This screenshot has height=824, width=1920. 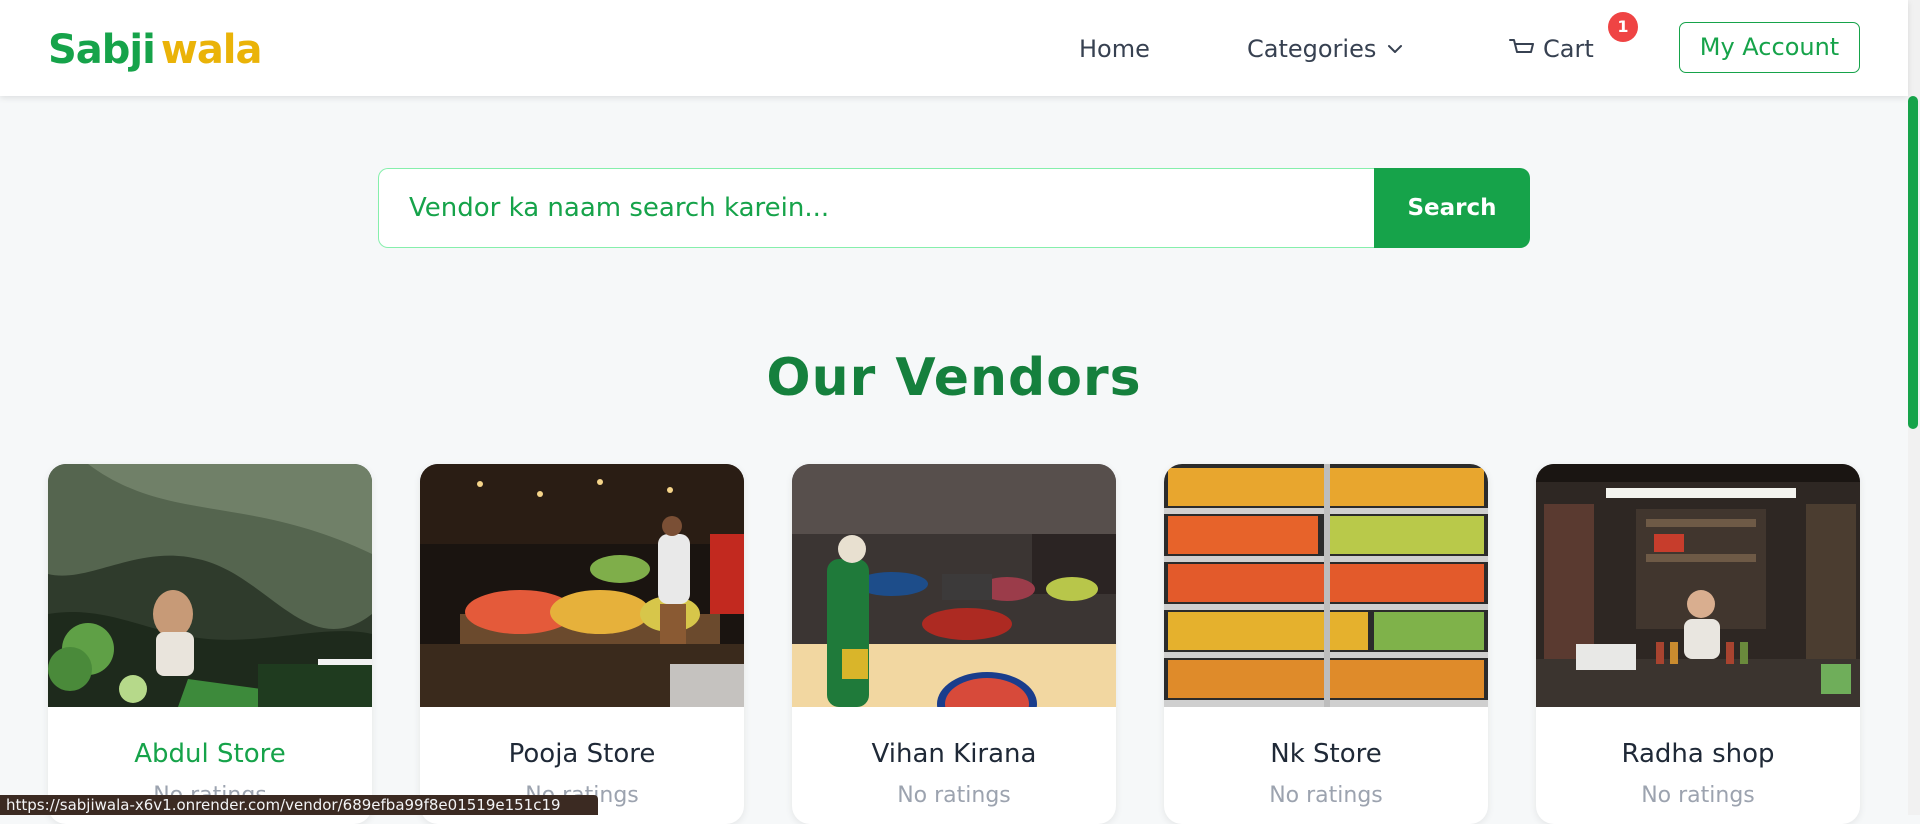 I want to click on vendor-card: Nk Store No ratings, so click(x=1326, y=644).